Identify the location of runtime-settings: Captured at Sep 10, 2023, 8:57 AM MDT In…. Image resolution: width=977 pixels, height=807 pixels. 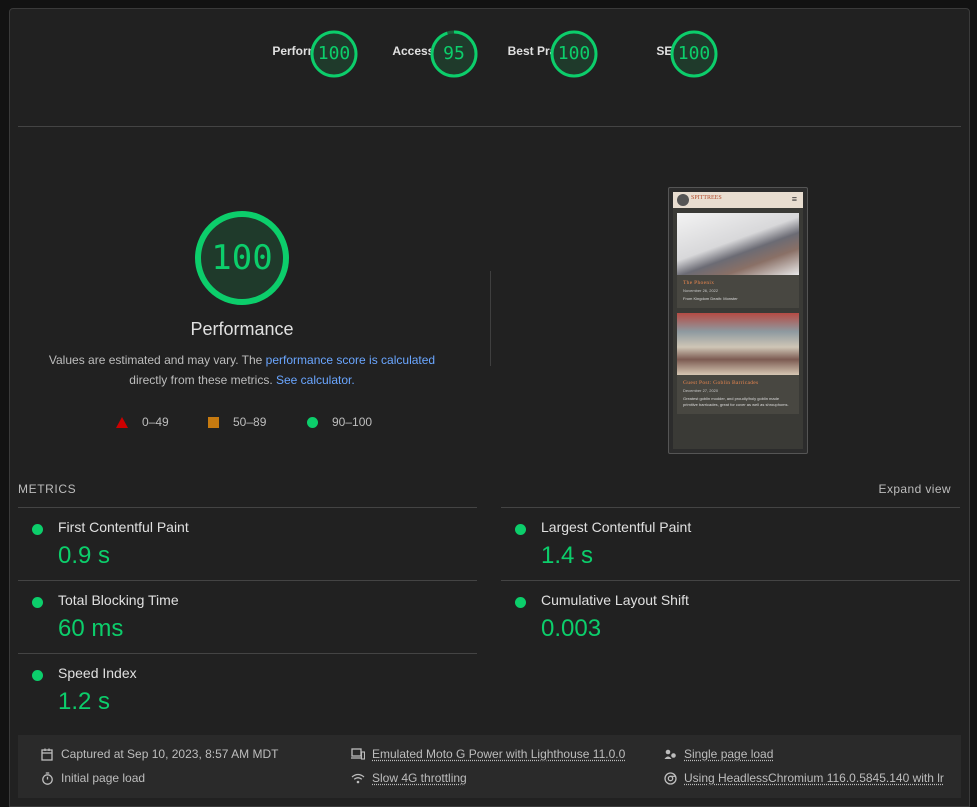
(489, 766).